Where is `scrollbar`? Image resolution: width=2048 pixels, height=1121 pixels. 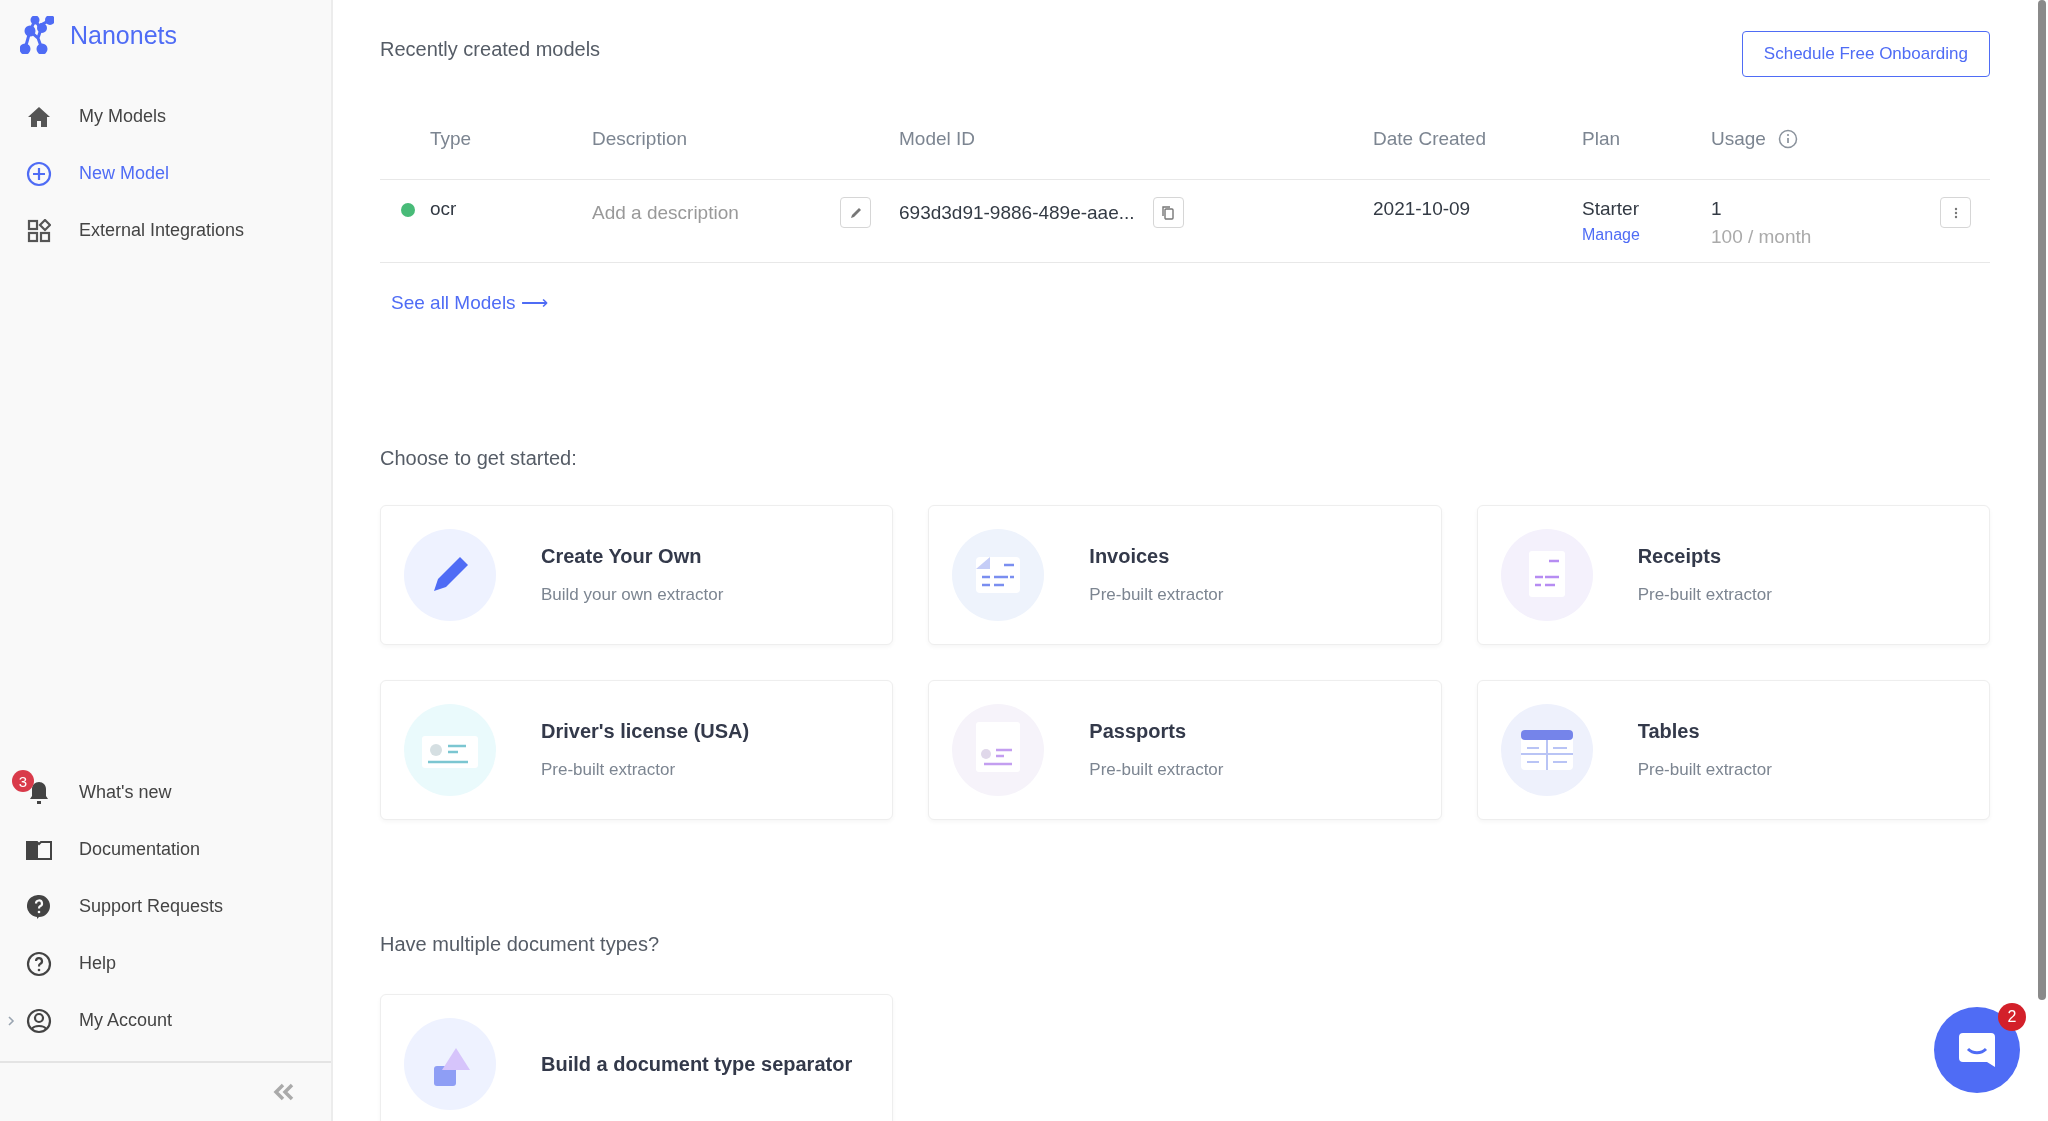 scrollbar is located at coordinates (2042, 500).